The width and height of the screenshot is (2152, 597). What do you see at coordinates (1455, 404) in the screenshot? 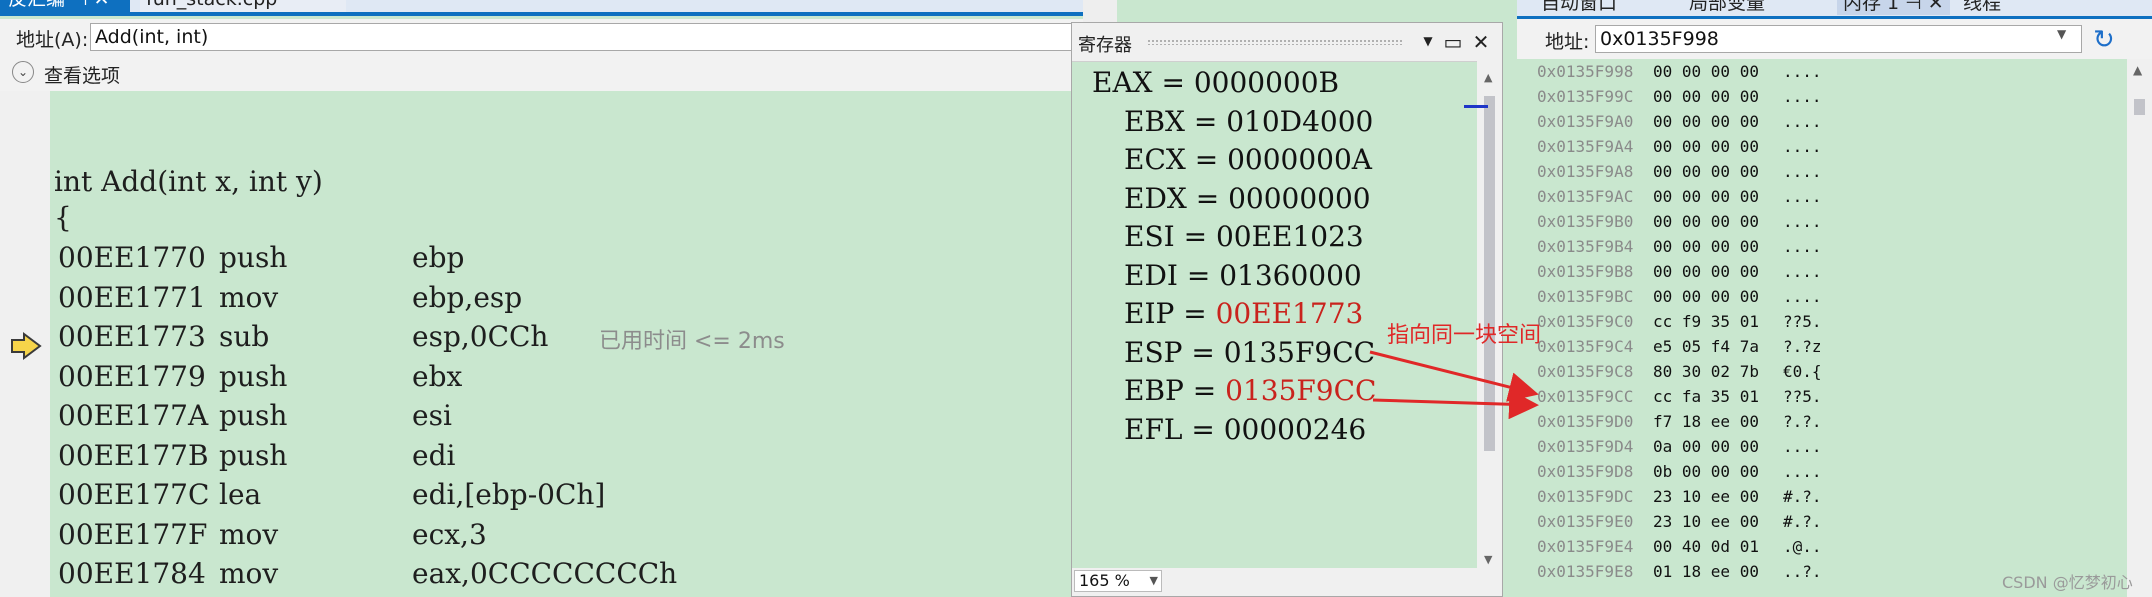
I see `arrow-ebp` at bounding box center [1455, 404].